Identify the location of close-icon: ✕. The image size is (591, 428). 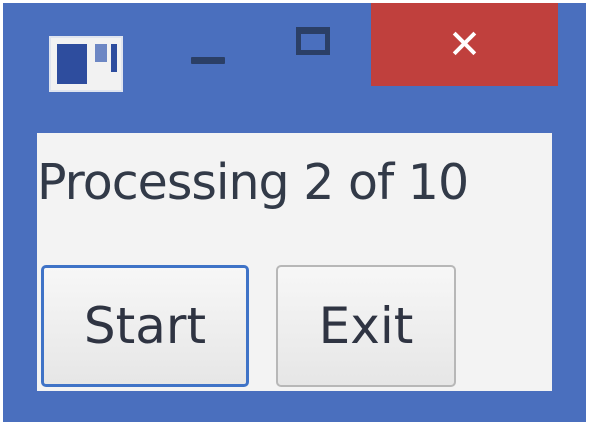
(464, 44).